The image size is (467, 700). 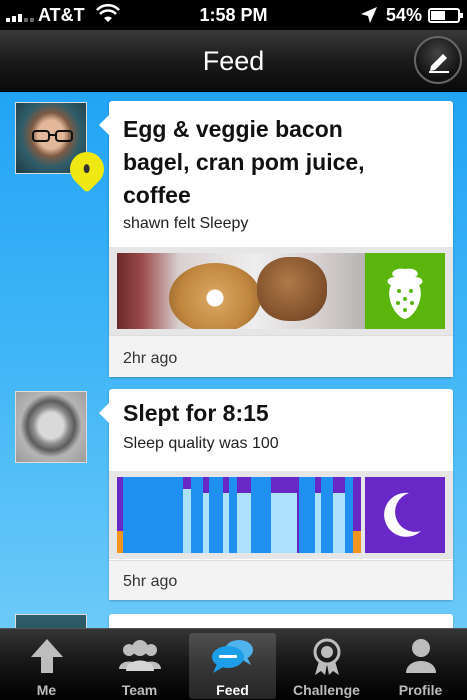 I want to click on navigation-bar: Feed, so click(x=233, y=61).